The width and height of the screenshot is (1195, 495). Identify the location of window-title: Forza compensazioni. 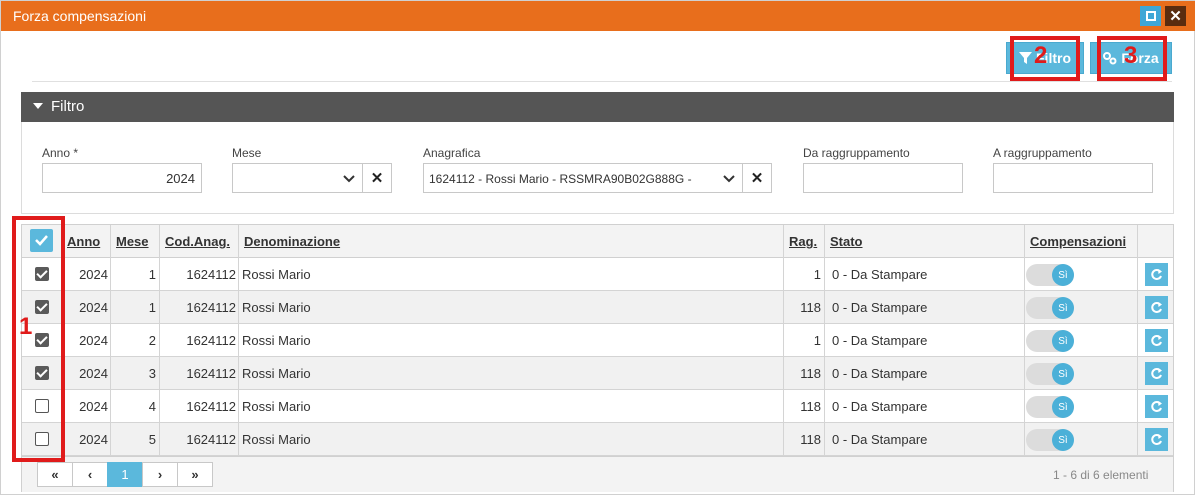
(80, 16).